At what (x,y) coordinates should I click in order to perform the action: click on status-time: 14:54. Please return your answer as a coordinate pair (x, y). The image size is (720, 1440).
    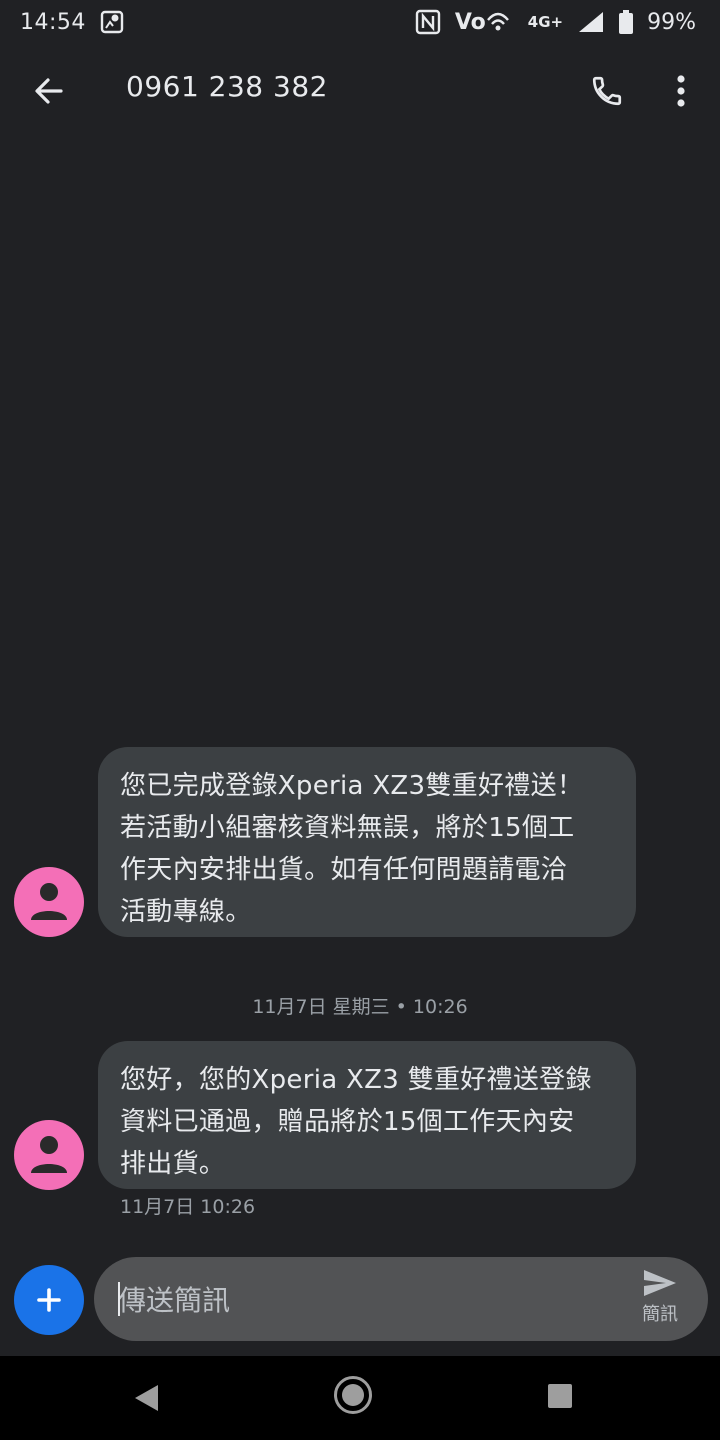
    Looking at the image, I should click on (53, 22).